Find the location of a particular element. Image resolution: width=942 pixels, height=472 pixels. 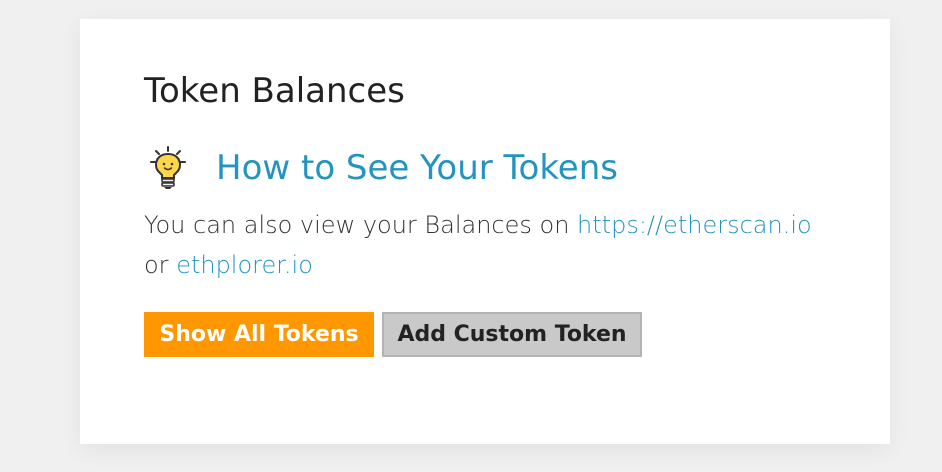

description-middle: or is located at coordinates (160, 265).